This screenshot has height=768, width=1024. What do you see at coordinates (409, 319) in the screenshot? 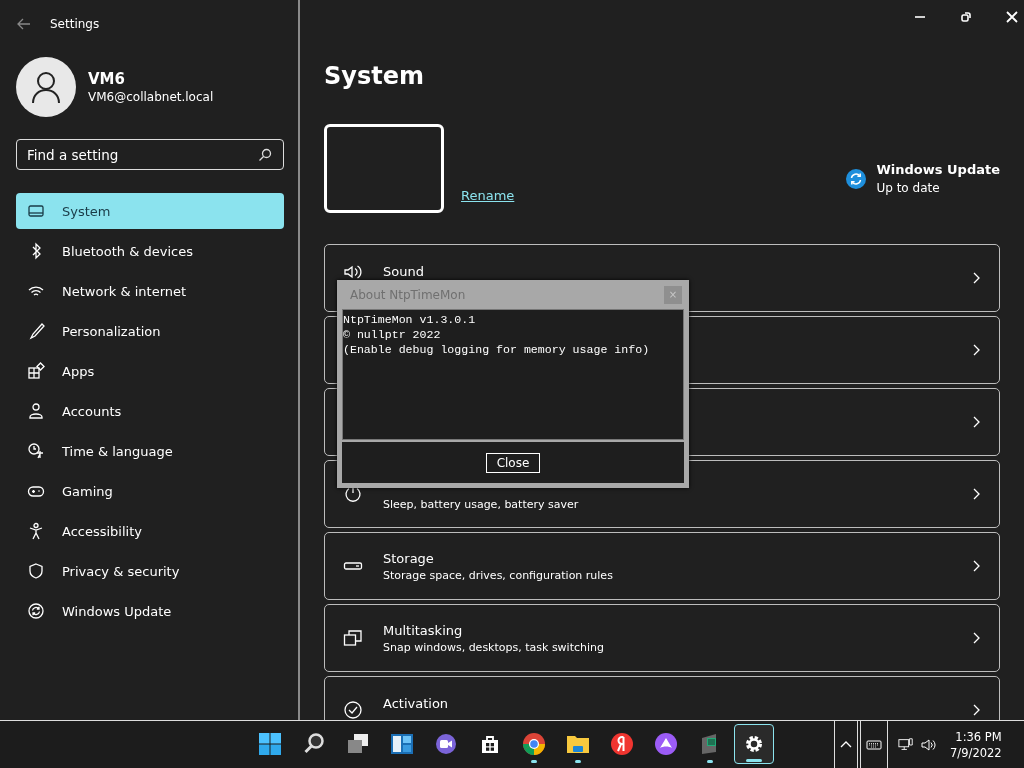
I see `dialog-text-line: NtpTimeMon v1.3.0.1` at bounding box center [409, 319].